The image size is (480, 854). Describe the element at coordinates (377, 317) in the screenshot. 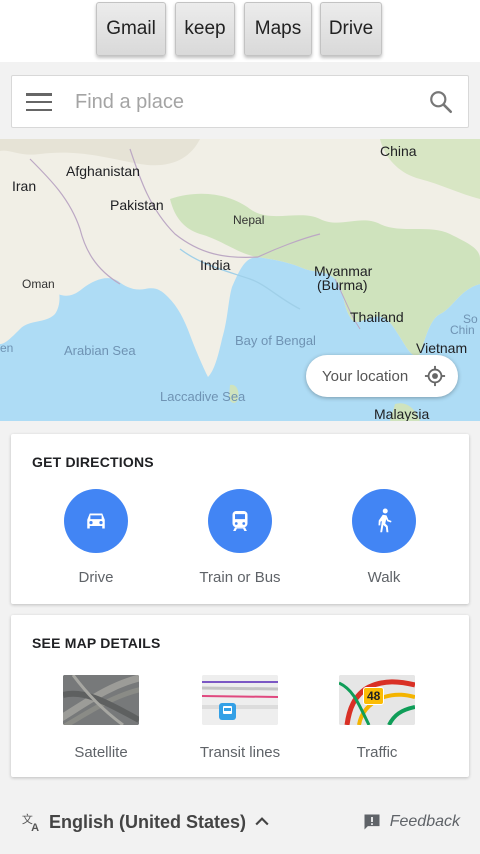

I see `map-label-thailand: Thailand` at that location.